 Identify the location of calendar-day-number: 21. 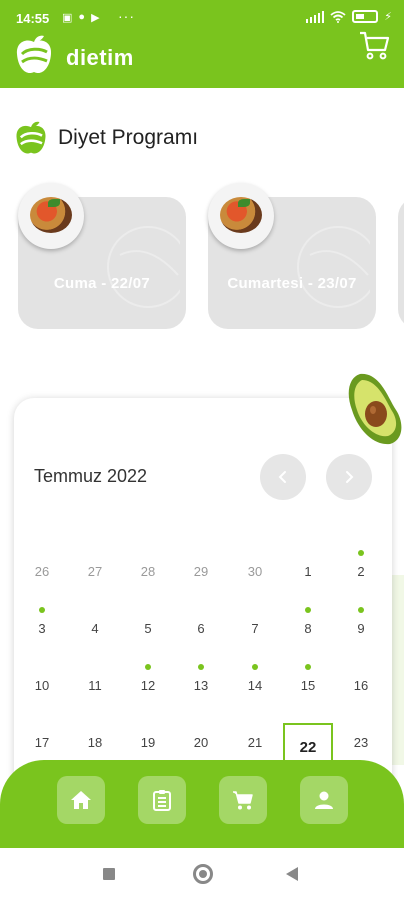
(255, 742).